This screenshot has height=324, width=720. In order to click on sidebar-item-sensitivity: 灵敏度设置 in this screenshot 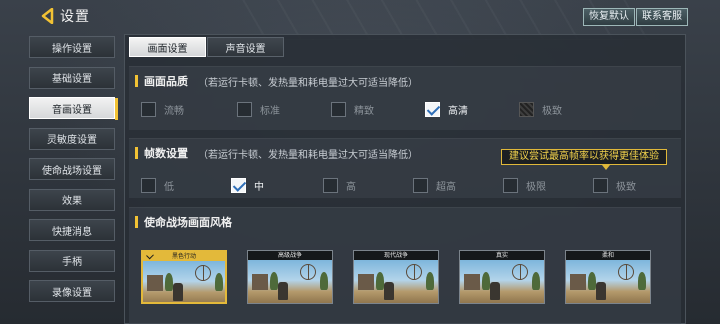, I will do `click(72, 138)`.